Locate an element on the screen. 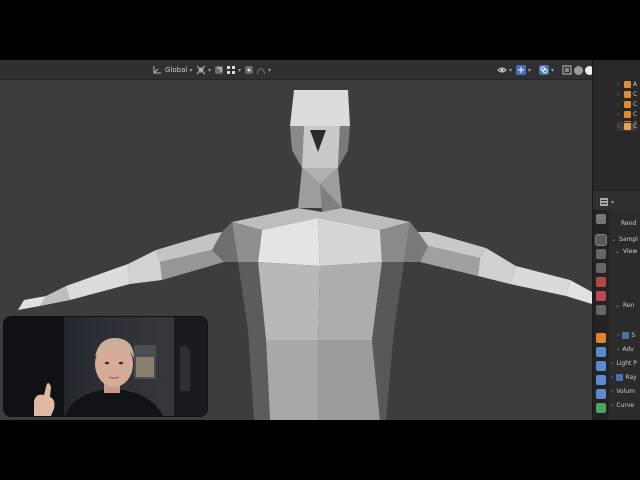  constraints-tab-icon is located at coordinates (601, 394).